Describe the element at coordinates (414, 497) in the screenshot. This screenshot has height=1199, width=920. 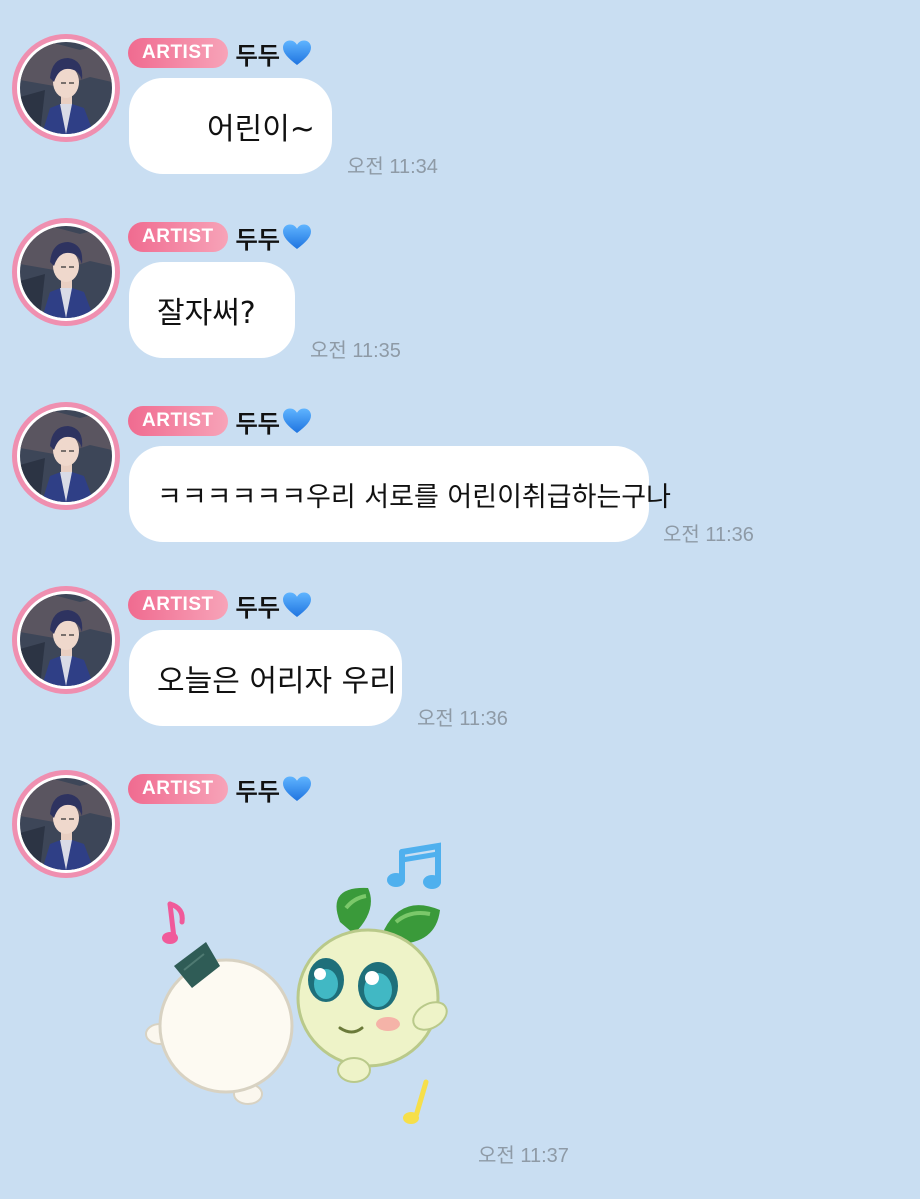
I see `message-text: ㅋㅋㅋㅋㅋㅋ우리 서로를 어린이취급하는구나` at that location.